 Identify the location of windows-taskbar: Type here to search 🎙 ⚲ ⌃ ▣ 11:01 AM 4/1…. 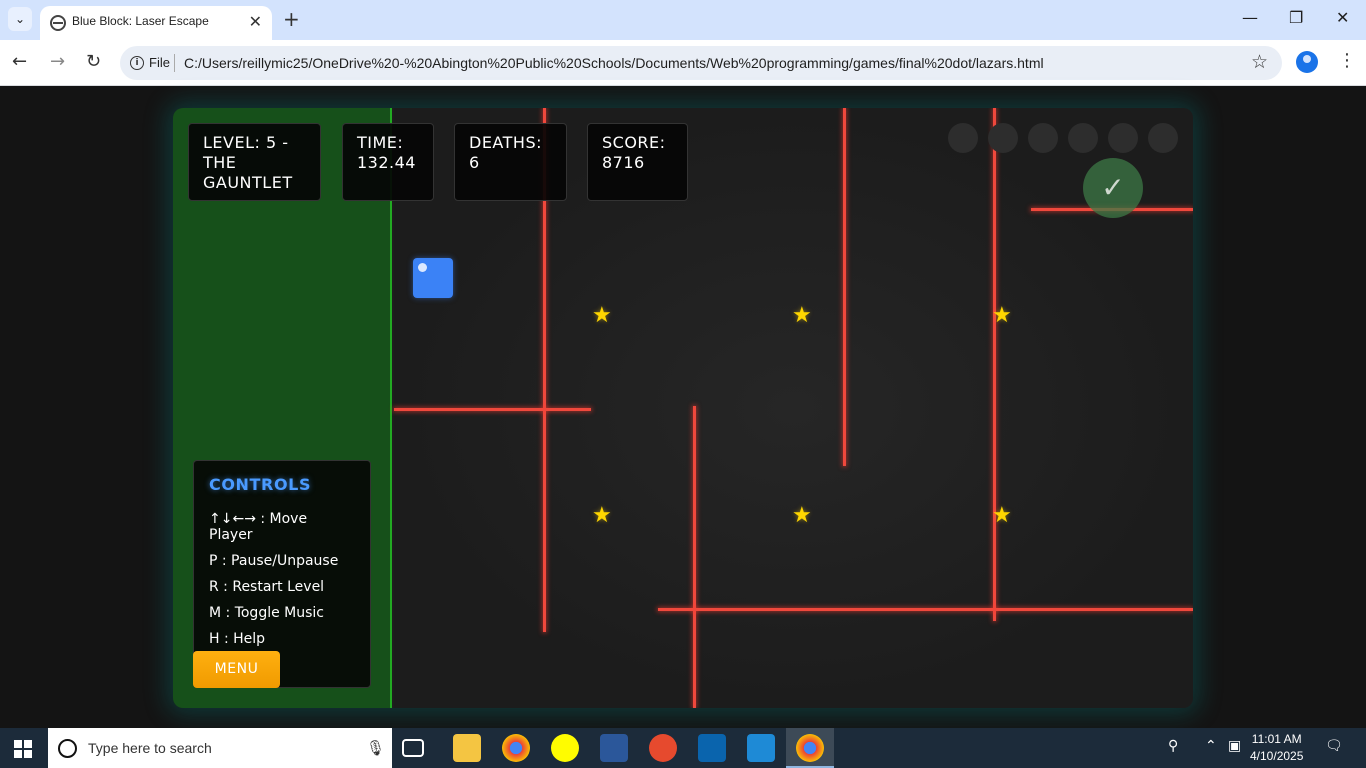
(683, 748).